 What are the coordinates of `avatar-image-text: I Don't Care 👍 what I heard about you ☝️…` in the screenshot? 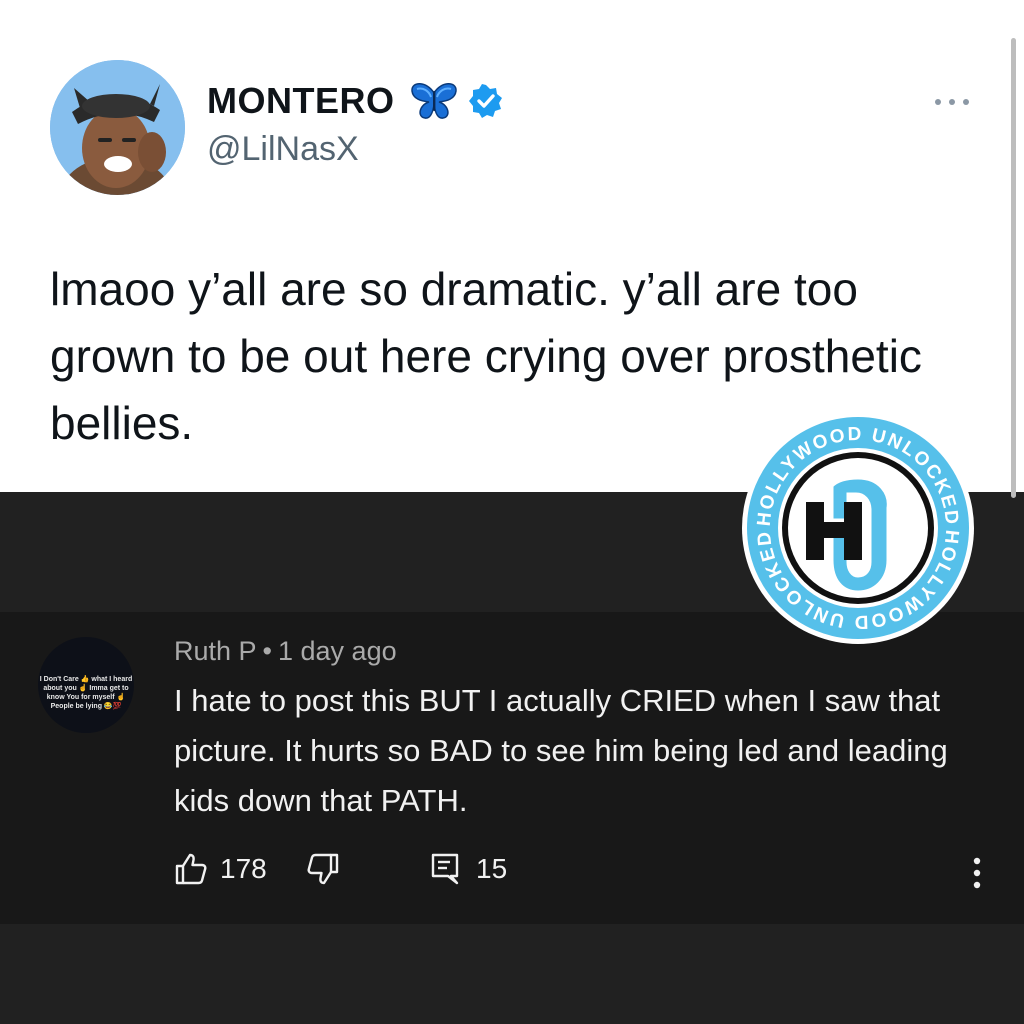 It's located at (86, 693).